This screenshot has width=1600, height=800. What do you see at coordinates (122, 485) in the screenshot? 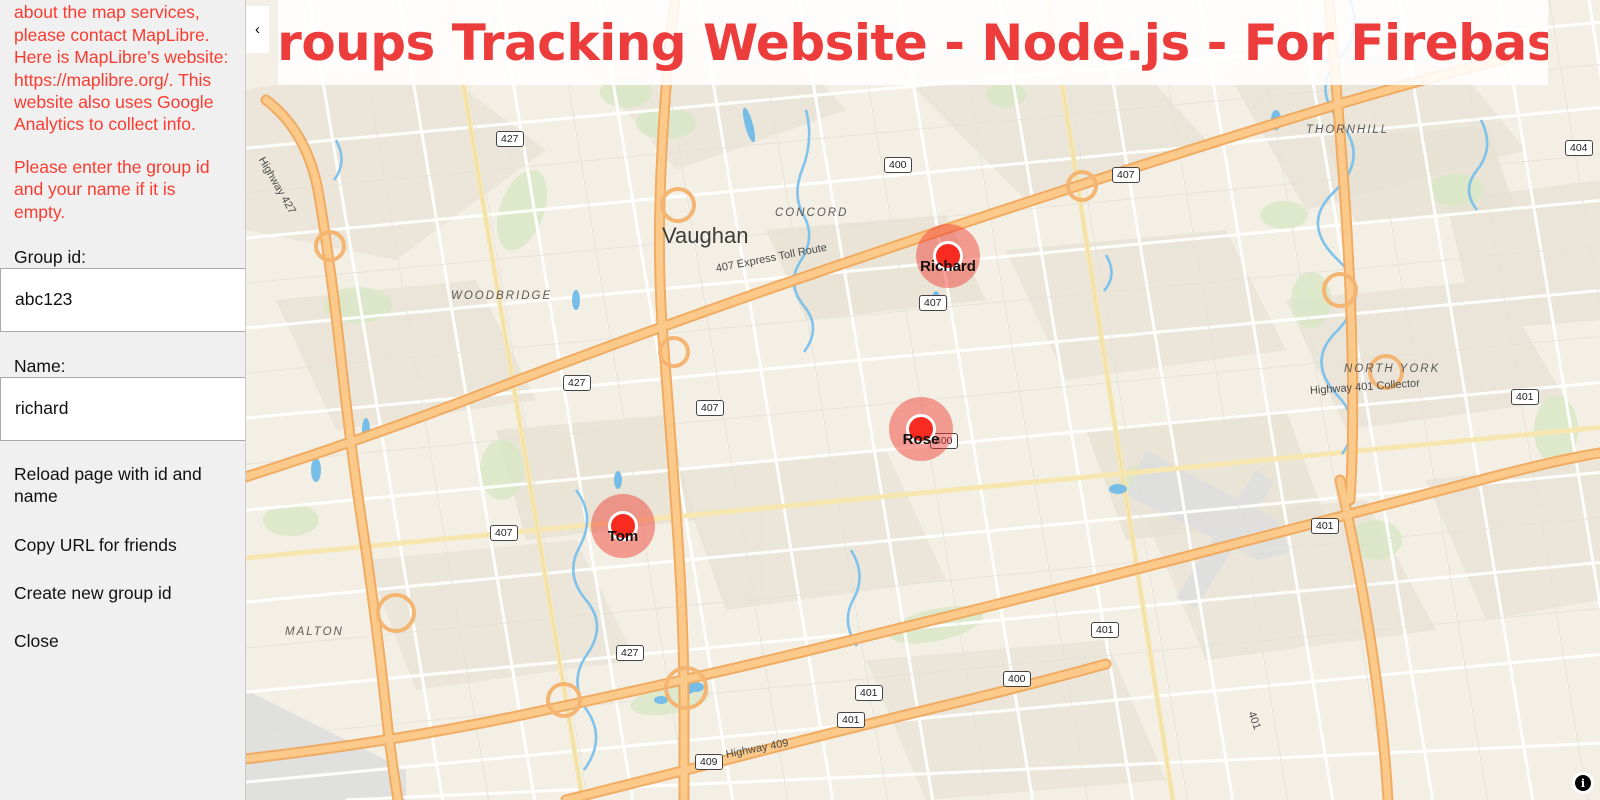
I see `reload-page-button: Reload page with id and name` at bounding box center [122, 485].